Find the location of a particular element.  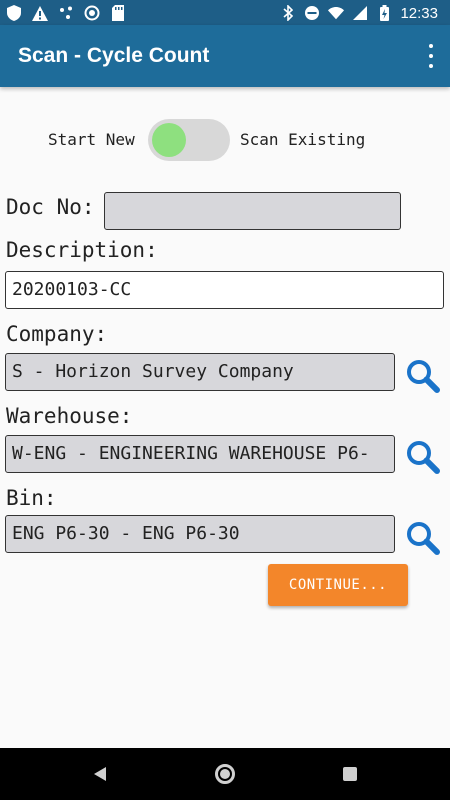

status-left-icons is located at coordinates (66, 13).